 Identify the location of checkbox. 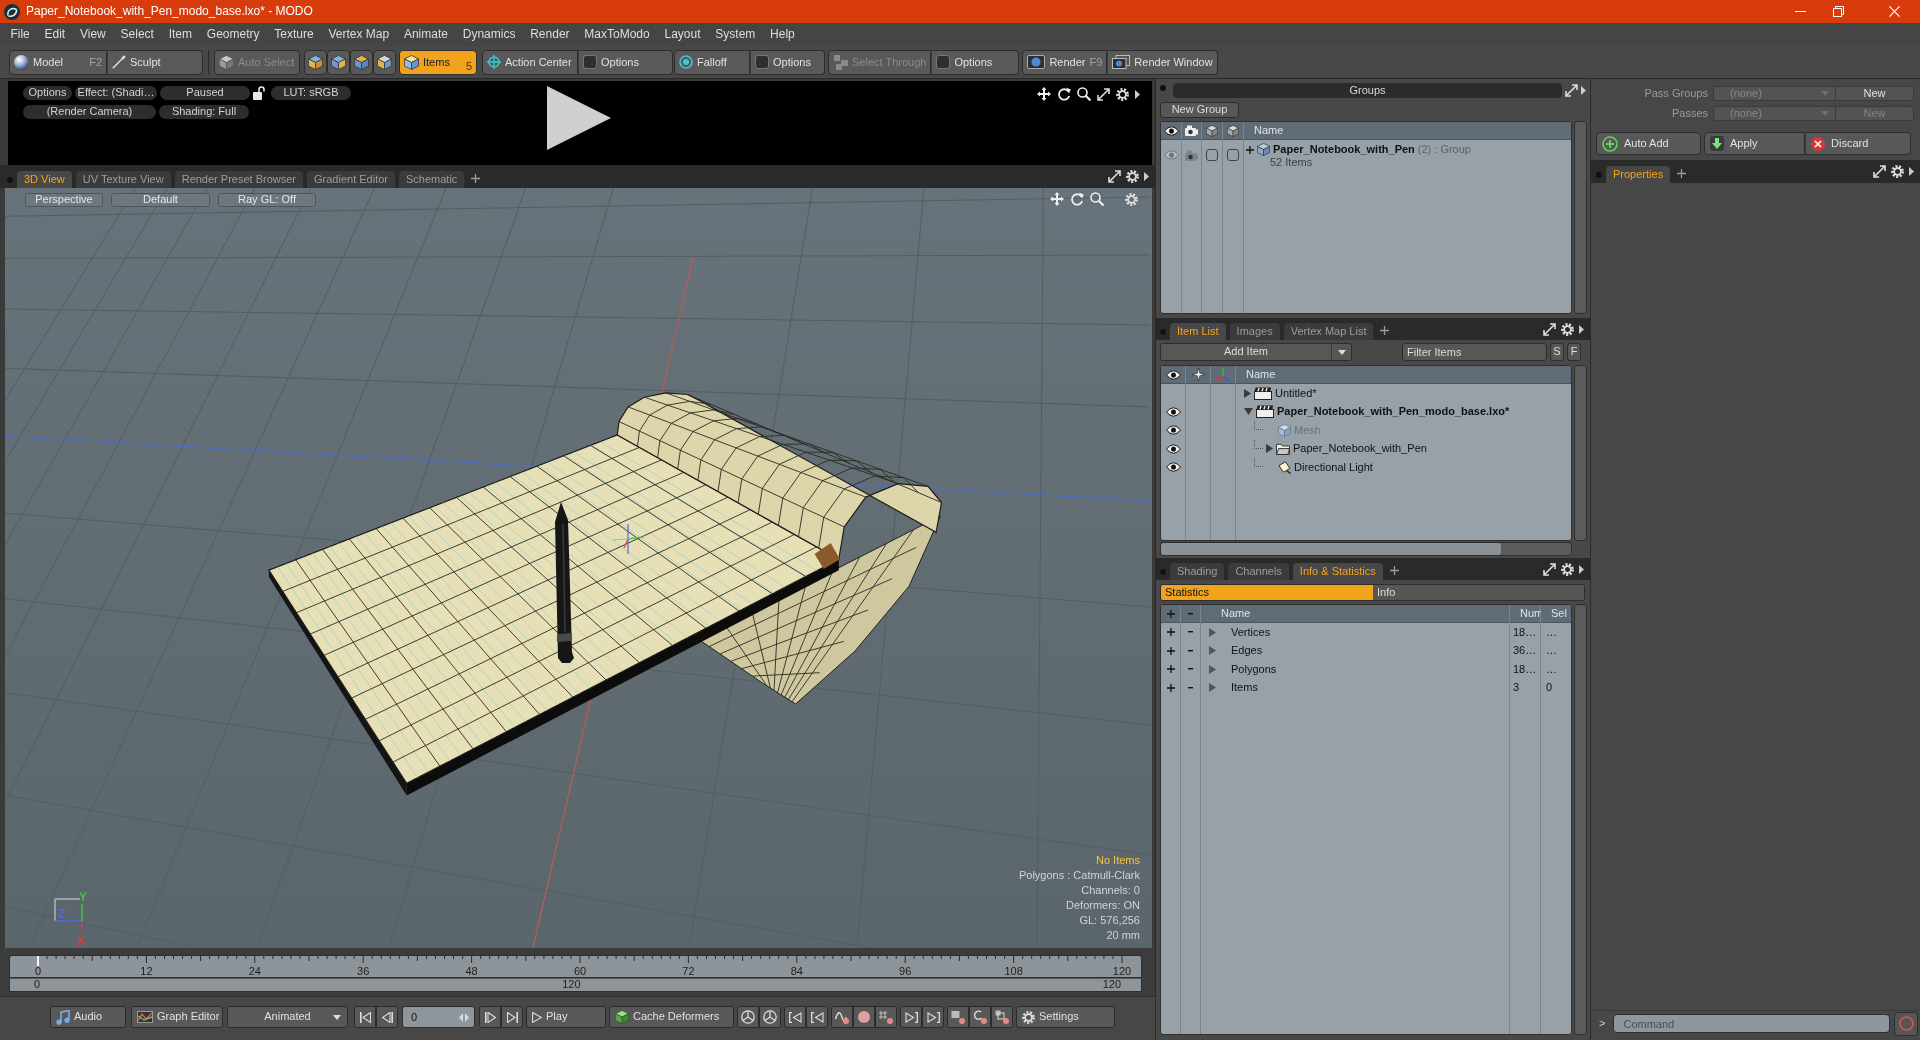
(590, 62).